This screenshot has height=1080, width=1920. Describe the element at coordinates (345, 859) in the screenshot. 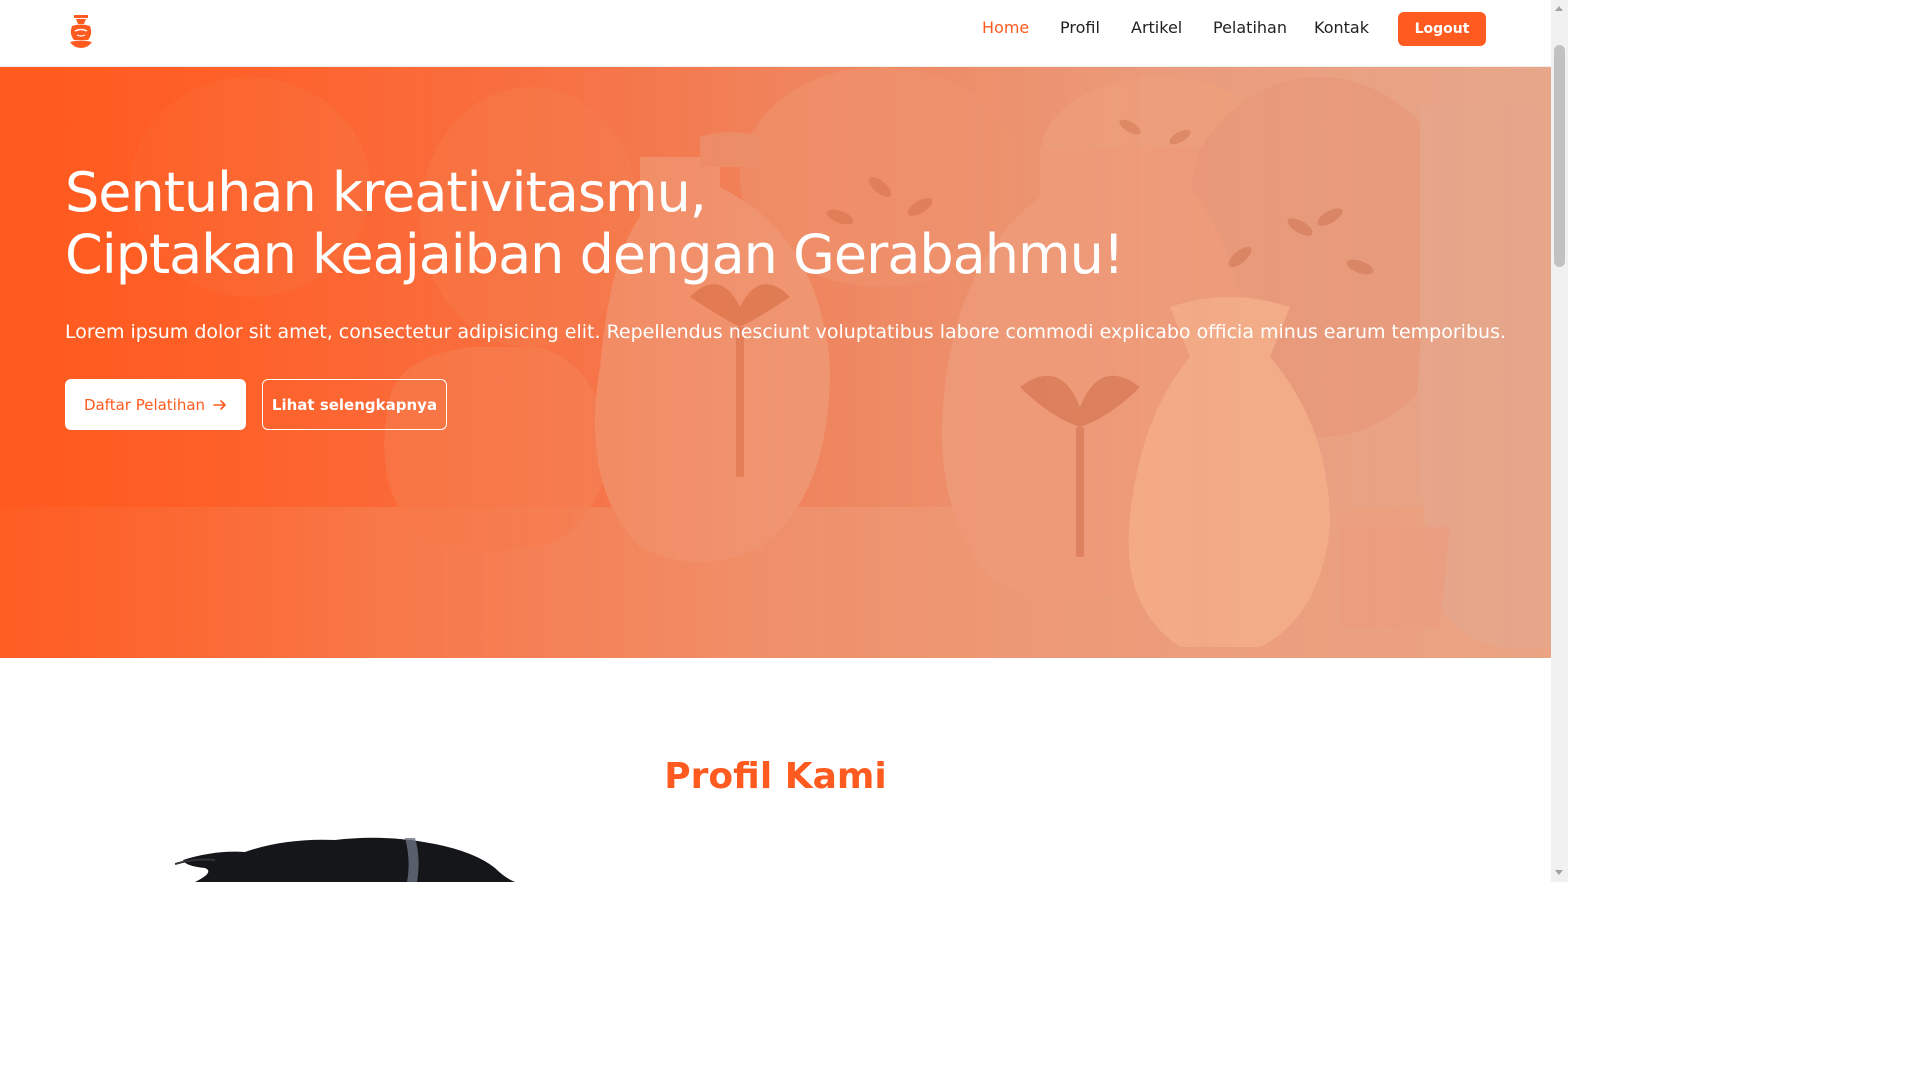

I see `profile-photo-dark-brush` at that location.